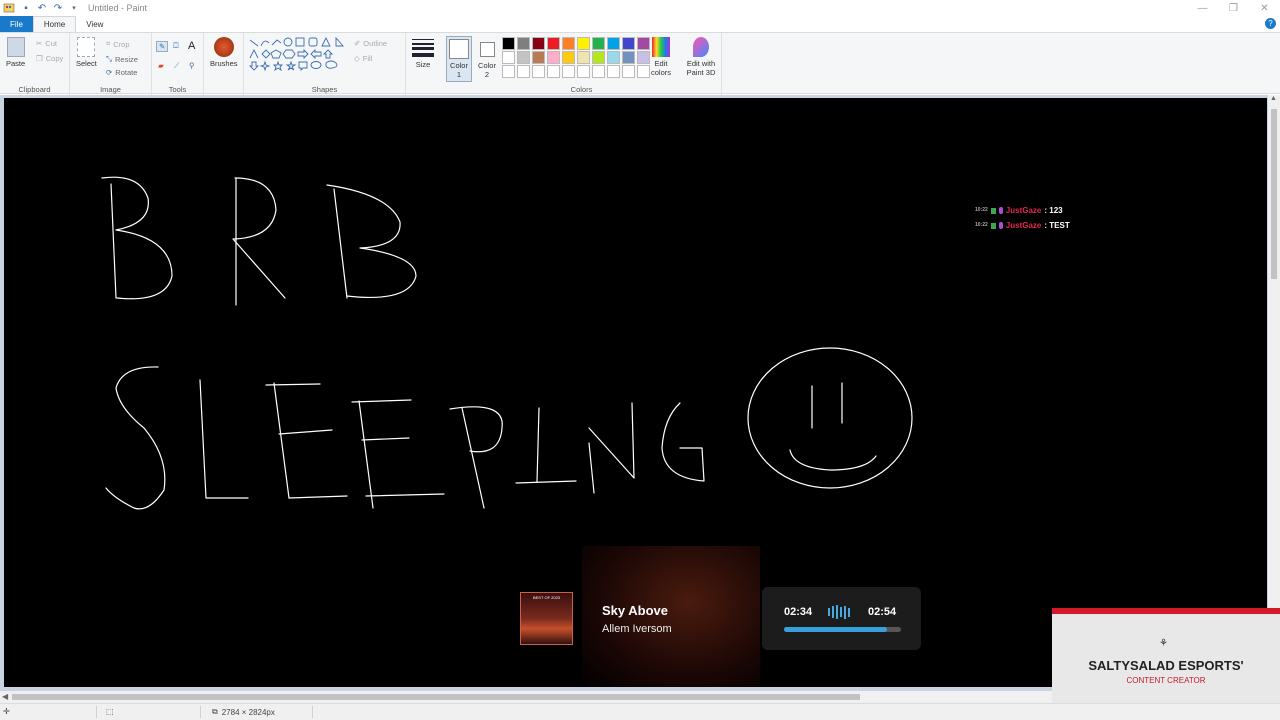  What do you see at coordinates (1166, 680) in the screenshot?
I see `esports-subtitle: CONTENT CREATOR` at bounding box center [1166, 680].